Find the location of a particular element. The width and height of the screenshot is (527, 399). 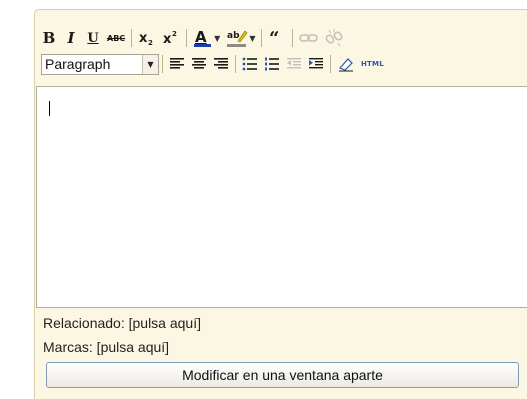

italic-icon: I is located at coordinates (71, 38).